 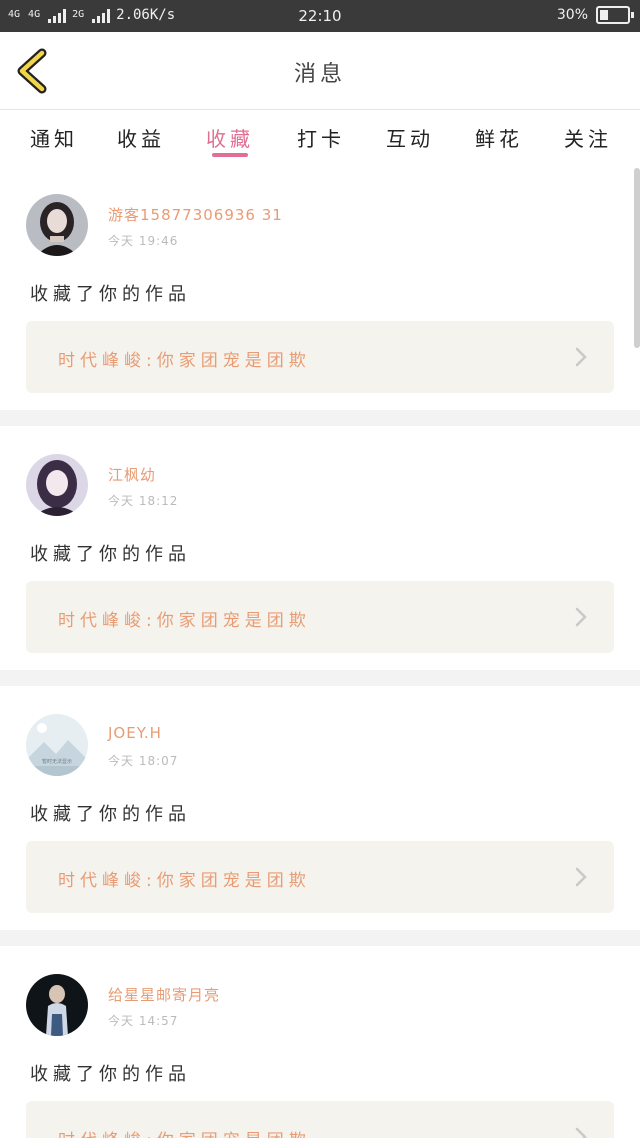 What do you see at coordinates (143, 1021) in the screenshot?
I see `message-time: 今天 14:57` at bounding box center [143, 1021].